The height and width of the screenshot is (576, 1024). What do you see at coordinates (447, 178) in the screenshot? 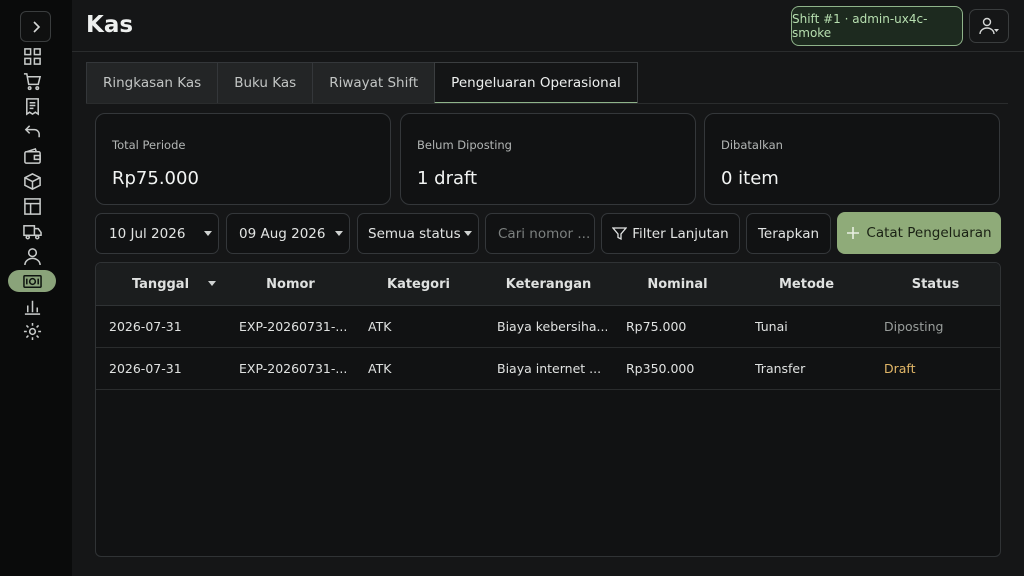
I see `card-value: 1 draft` at bounding box center [447, 178].